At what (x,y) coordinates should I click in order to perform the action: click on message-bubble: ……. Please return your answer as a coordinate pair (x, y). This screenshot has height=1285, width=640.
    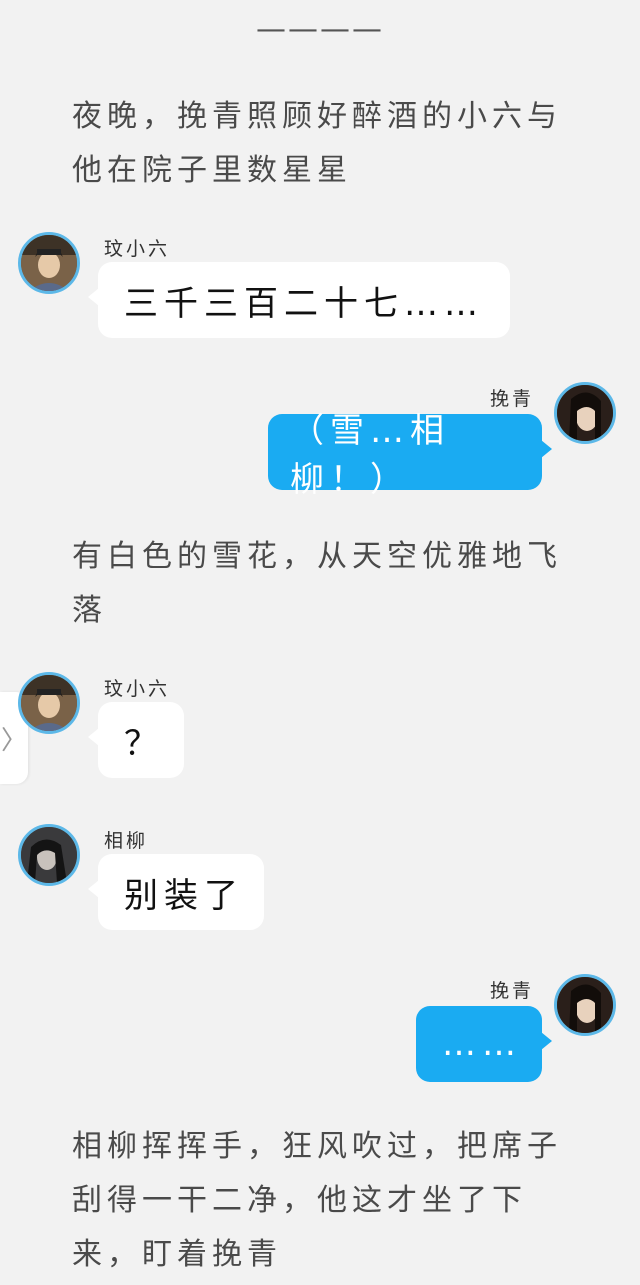
    Looking at the image, I should click on (484, 1044).